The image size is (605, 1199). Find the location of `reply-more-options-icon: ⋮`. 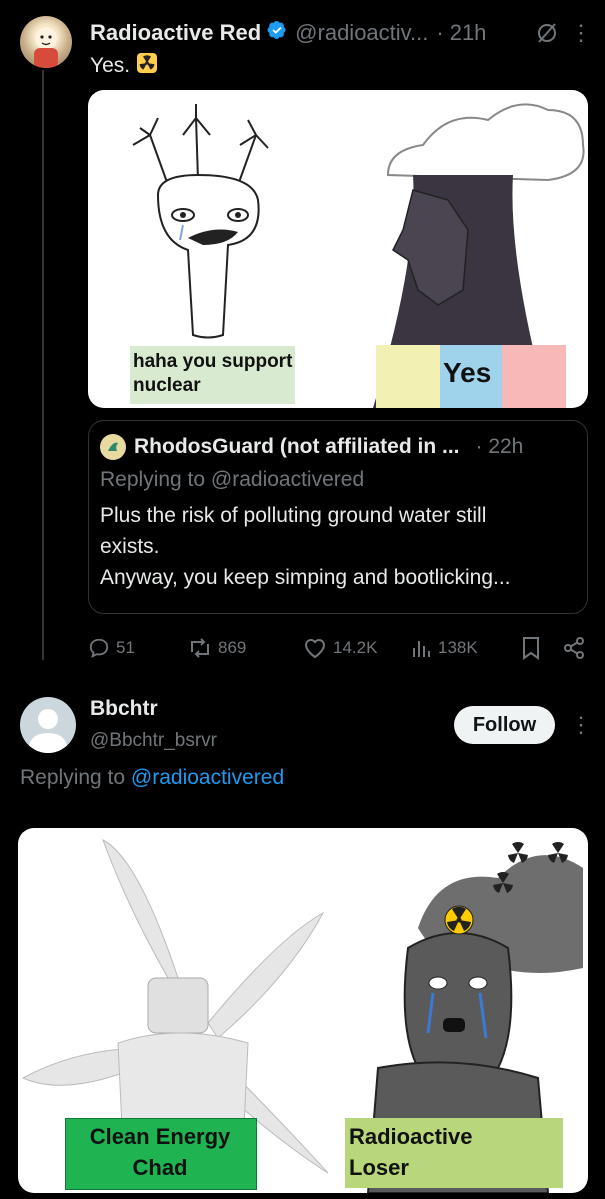

reply-more-options-icon: ⋮ is located at coordinates (581, 725).